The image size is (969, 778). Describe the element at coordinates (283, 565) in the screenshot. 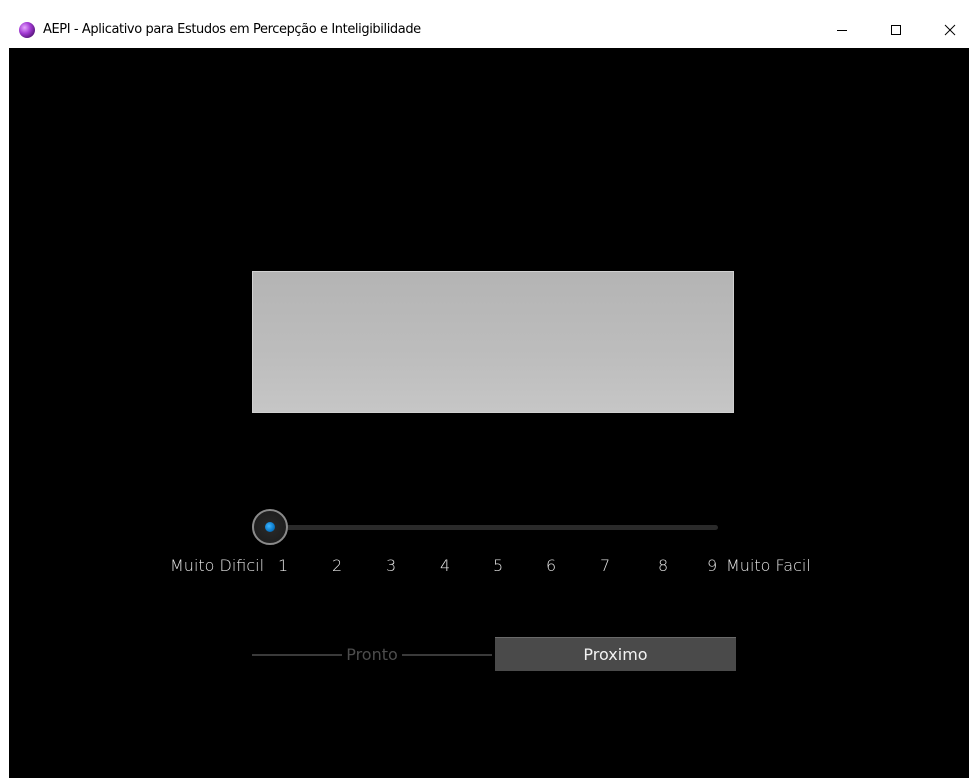

I see `scale-tick-1: 1` at that location.